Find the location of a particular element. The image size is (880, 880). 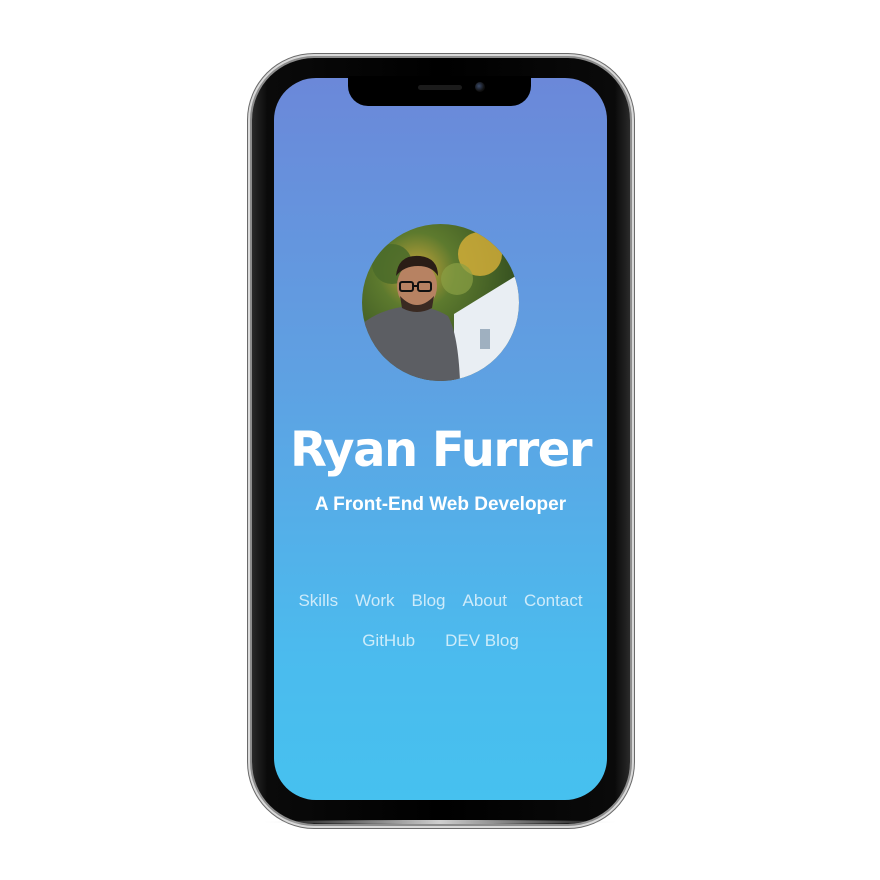

nav-link-about: About is located at coordinates (485, 601).